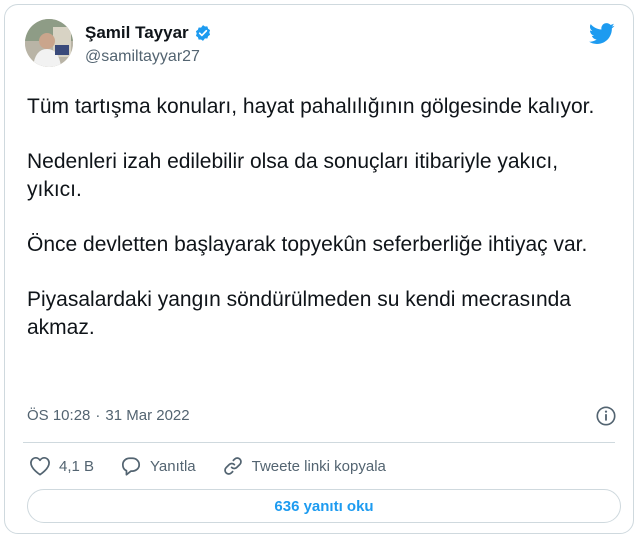 The height and width of the screenshot is (540, 640). I want to click on author-name-row: Şamil Tayyar, so click(148, 33).